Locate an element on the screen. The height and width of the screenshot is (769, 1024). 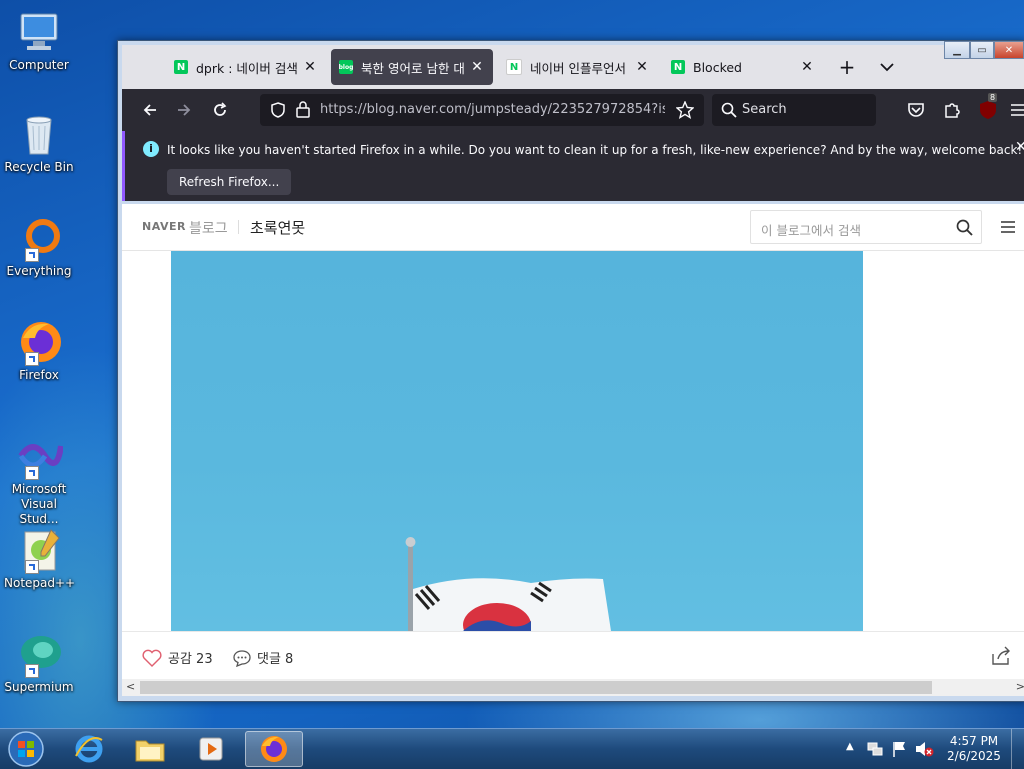
scroll-left-arrow-icon: < is located at coordinates (130, 686).